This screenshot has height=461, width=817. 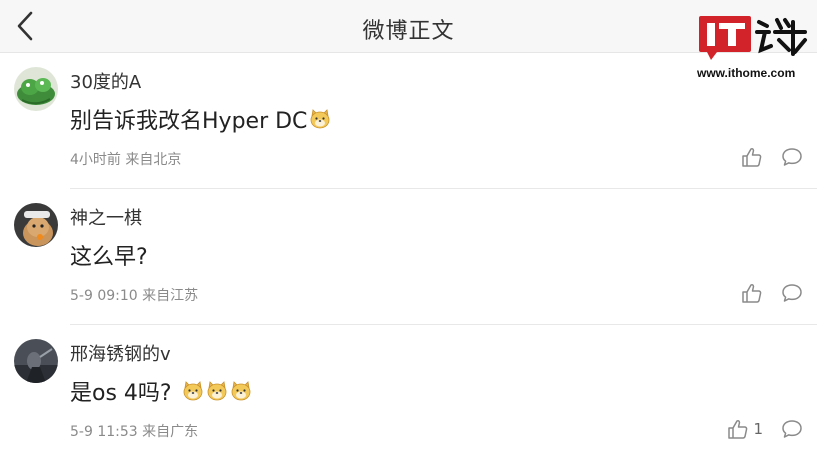 I want to click on like-button: 1, so click(x=745, y=429).